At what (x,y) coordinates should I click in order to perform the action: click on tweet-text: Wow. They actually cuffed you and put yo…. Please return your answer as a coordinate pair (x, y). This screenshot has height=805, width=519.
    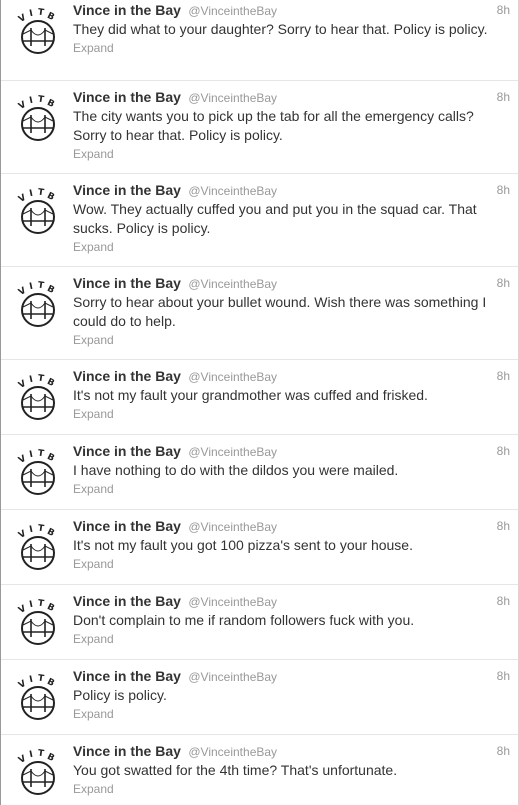
    Looking at the image, I should click on (275, 218).